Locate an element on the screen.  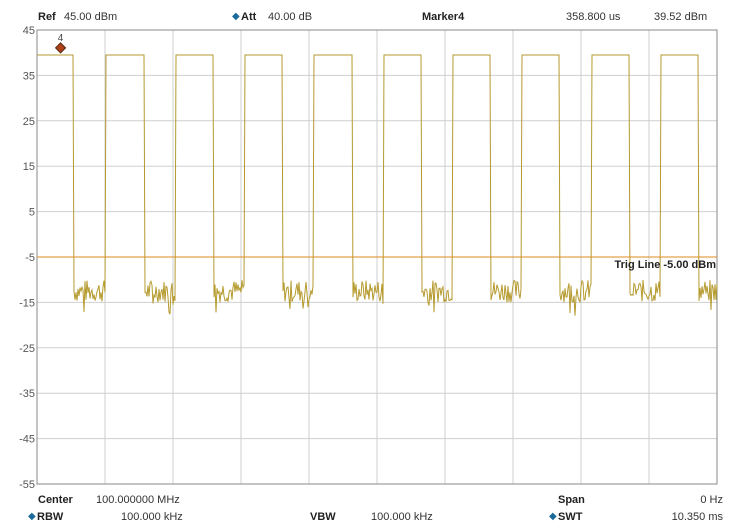
rbw-value: 100.000 kHz is located at coordinates (152, 517).